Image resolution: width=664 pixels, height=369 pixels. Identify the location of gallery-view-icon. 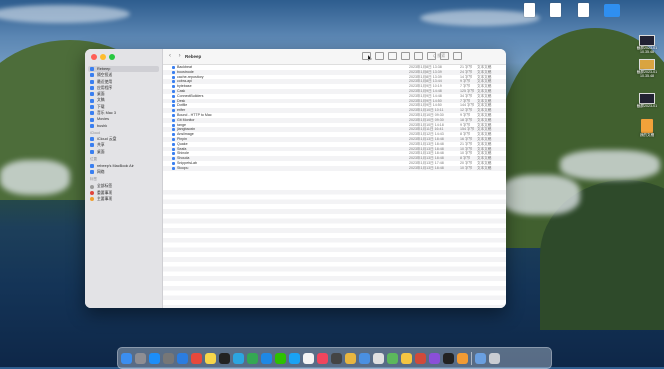
(405, 56).